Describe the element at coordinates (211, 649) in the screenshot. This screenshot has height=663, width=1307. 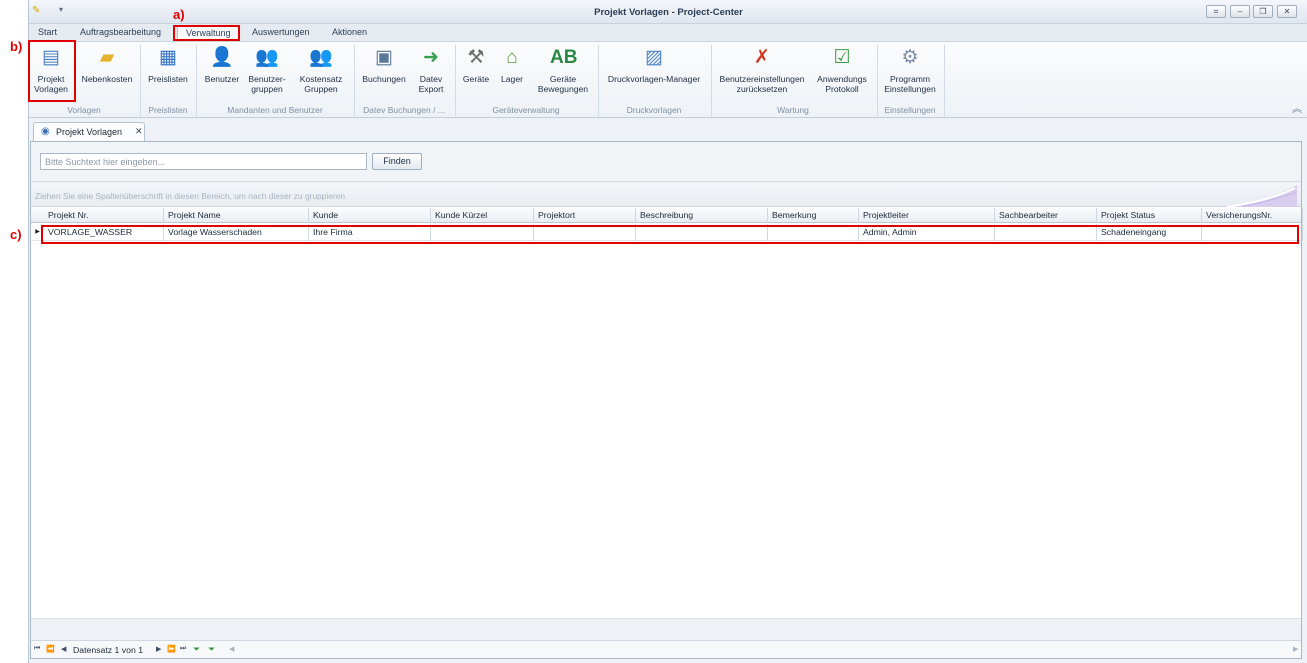
I see `filter-remove-icon: ⏷` at that location.